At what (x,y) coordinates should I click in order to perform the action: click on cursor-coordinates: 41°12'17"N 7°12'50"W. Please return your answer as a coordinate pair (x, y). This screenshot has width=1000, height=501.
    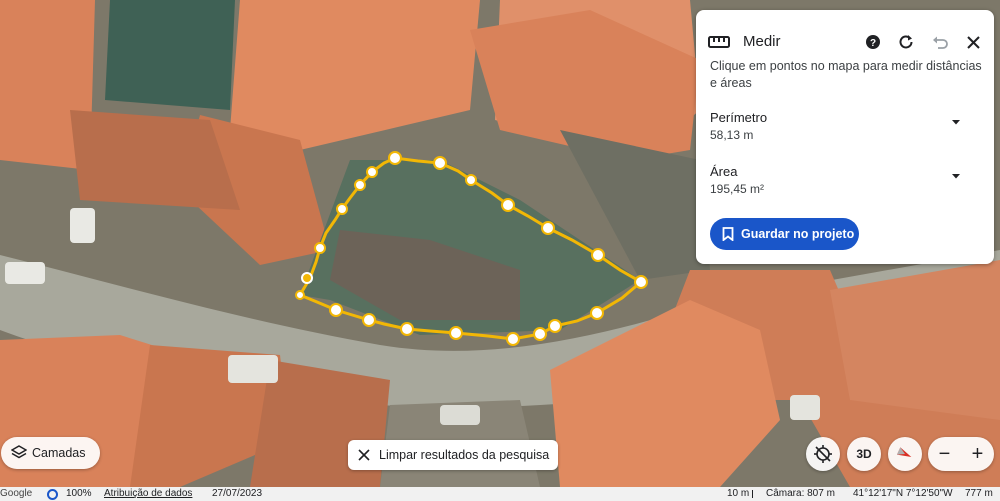
    Looking at the image, I should click on (903, 493).